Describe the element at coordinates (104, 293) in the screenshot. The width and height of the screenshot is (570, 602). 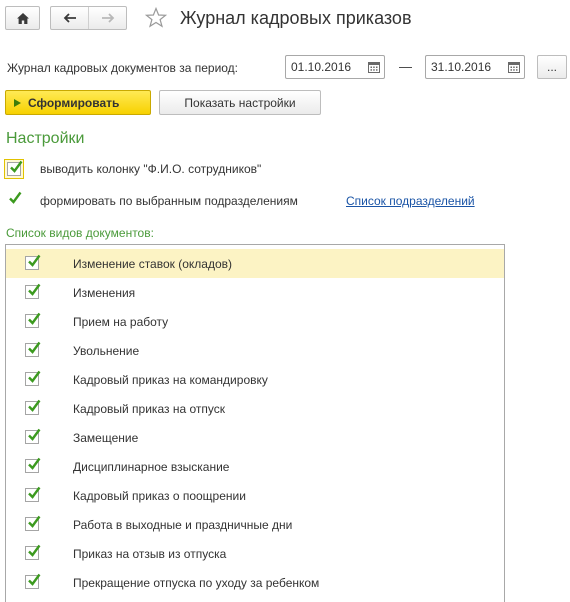
I see `item-label: Изменения` at that location.